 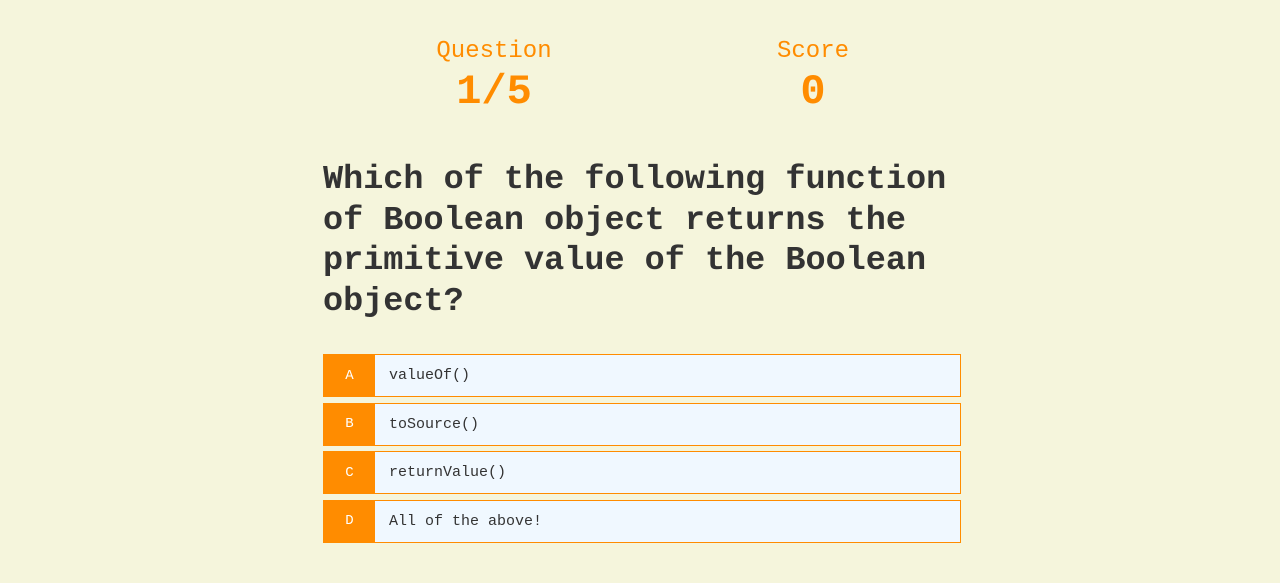 I want to click on score-counter: Score 0, so click(x=813, y=77).